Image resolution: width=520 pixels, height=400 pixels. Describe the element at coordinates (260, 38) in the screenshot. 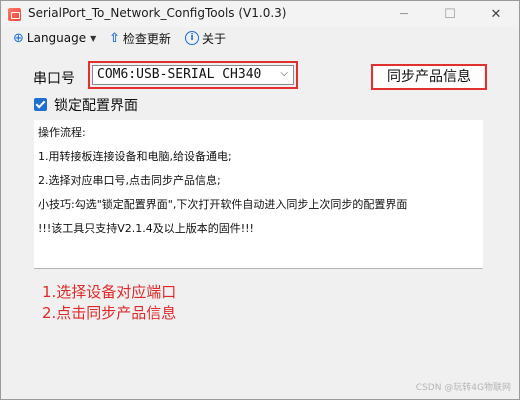

I see `menu-bar: ⊕ Language ▼ ⇧ 检查更新 i 关于` at that location.